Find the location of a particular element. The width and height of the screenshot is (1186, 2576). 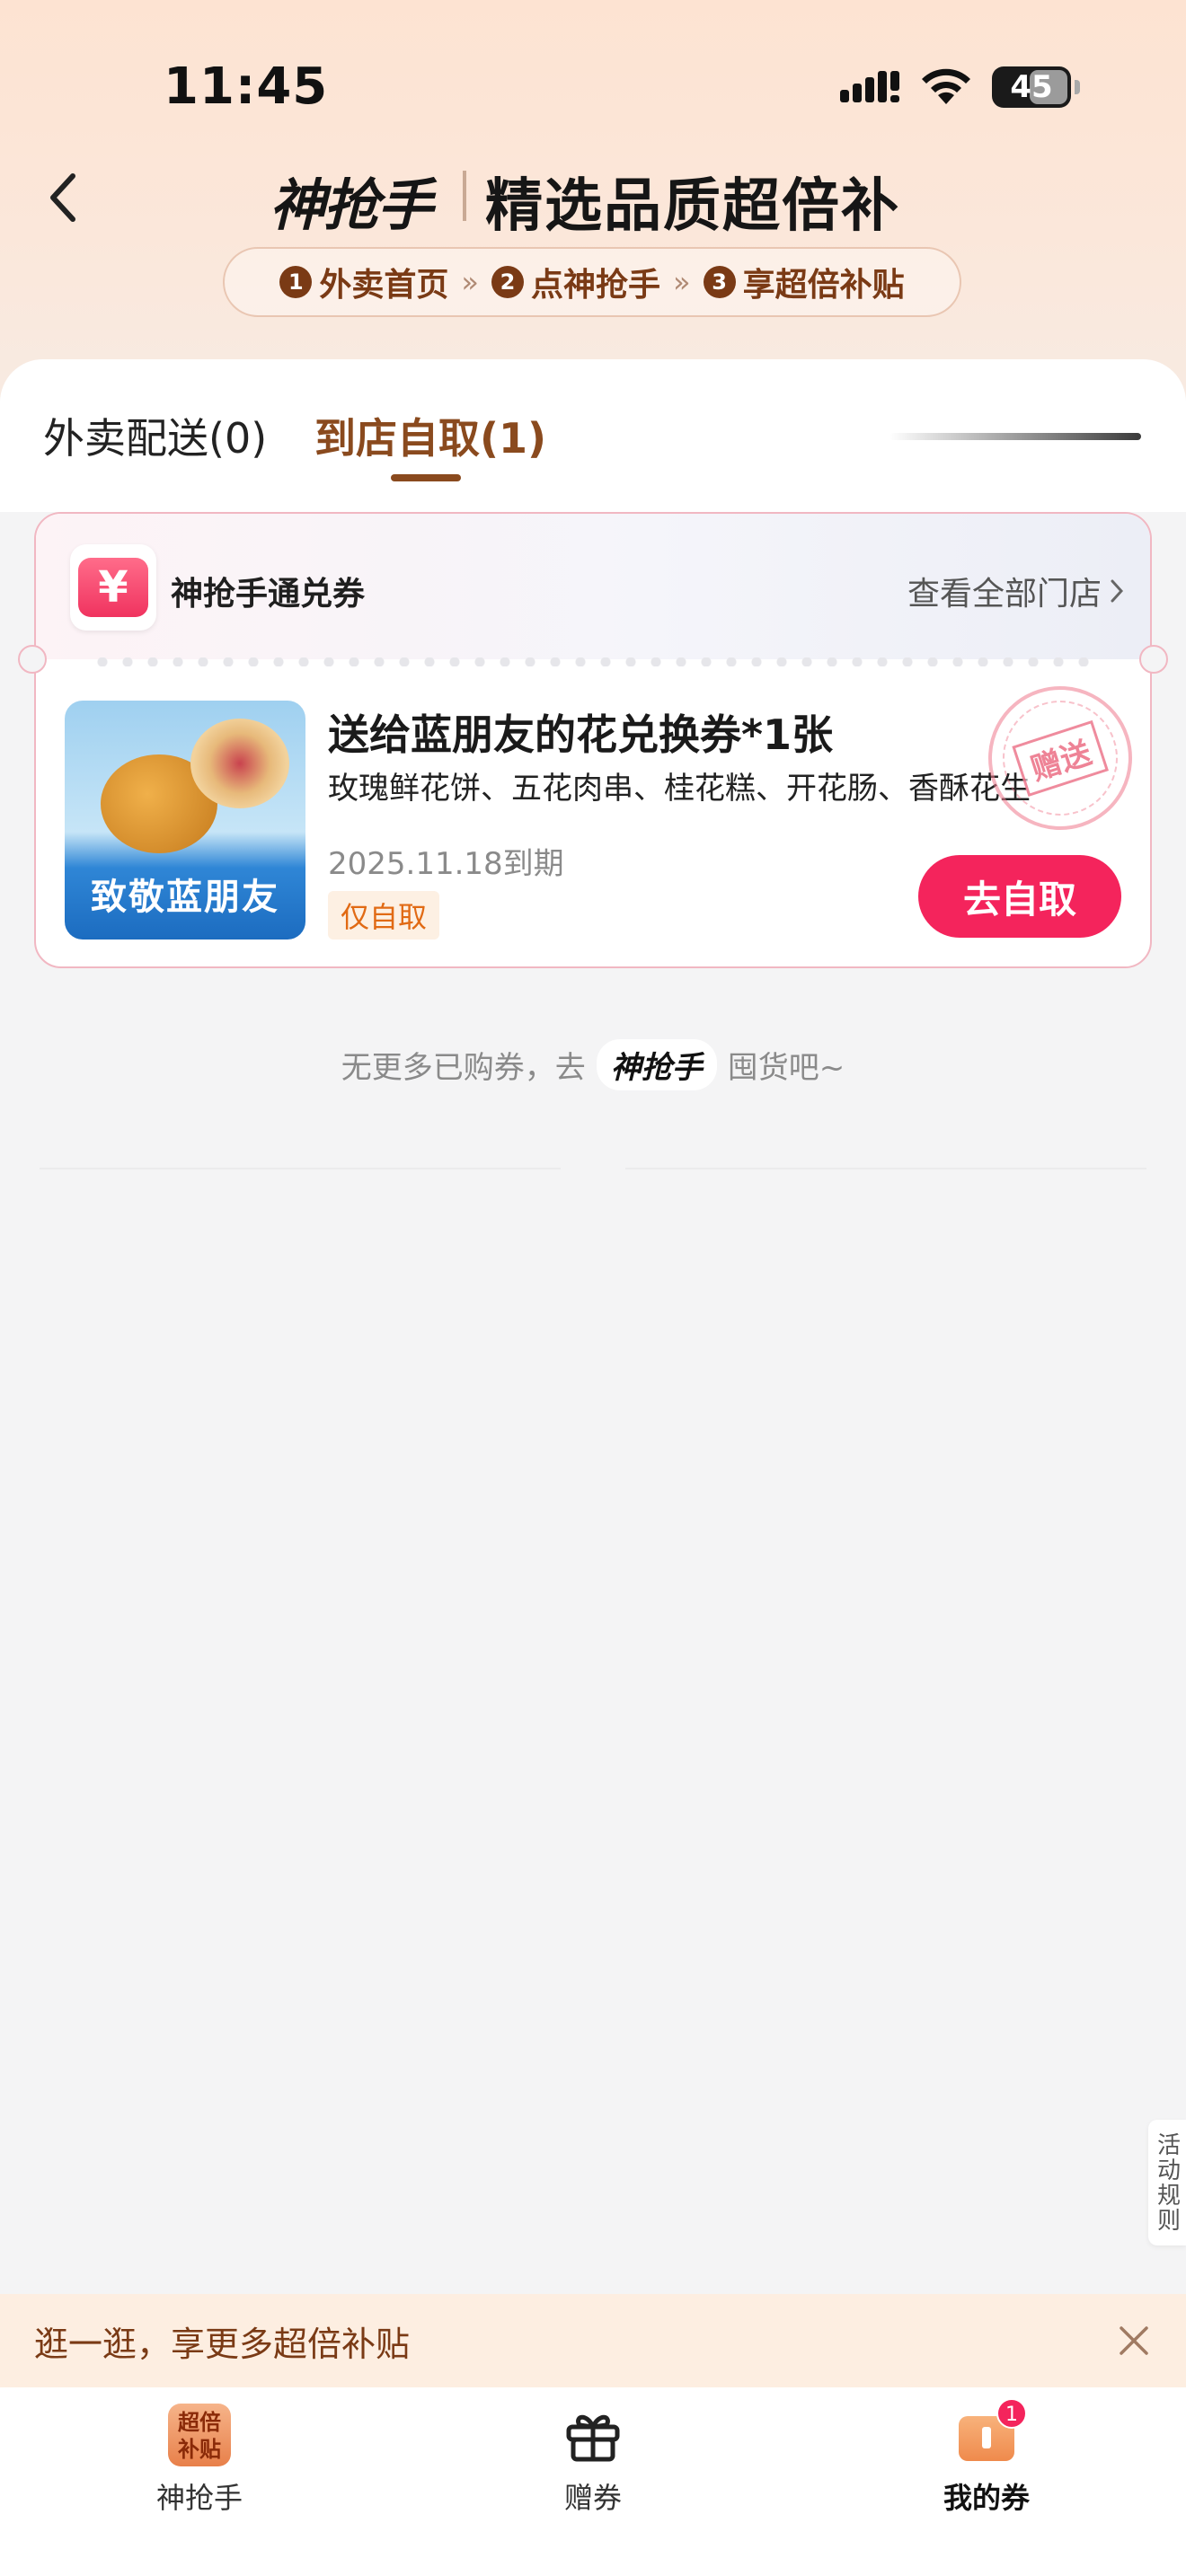

step-label: 享超倍补贴 is located at coordinates (823, 285).